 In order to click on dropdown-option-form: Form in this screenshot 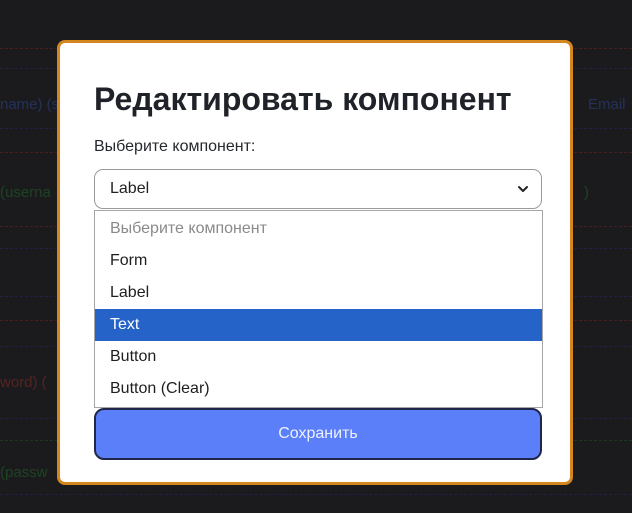, I will do `click(318, 261)`.